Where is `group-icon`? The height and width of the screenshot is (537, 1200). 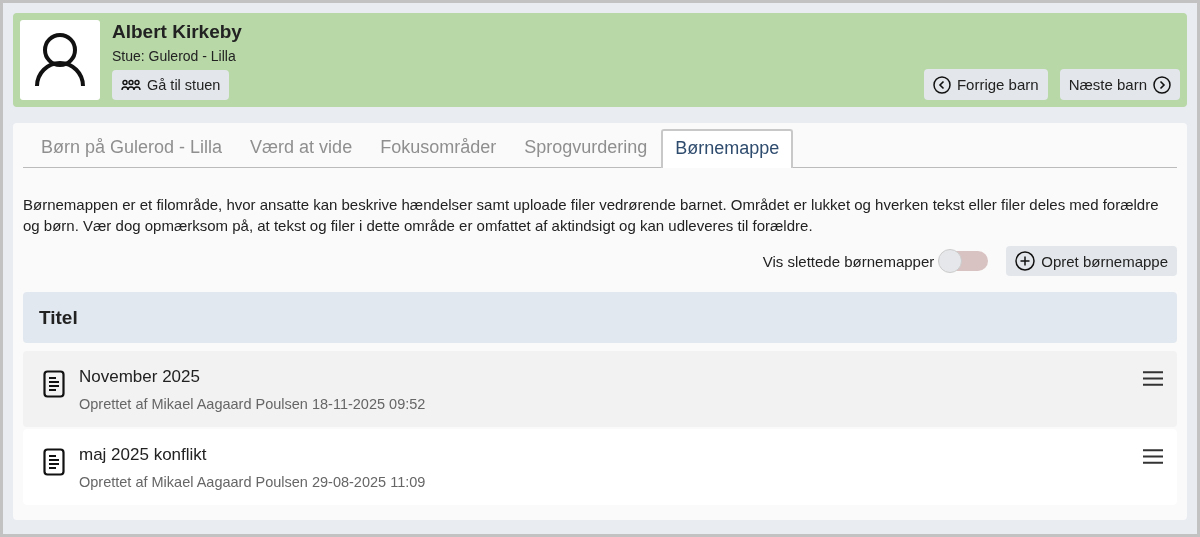
group-icon is located at coordinates (131, 85).